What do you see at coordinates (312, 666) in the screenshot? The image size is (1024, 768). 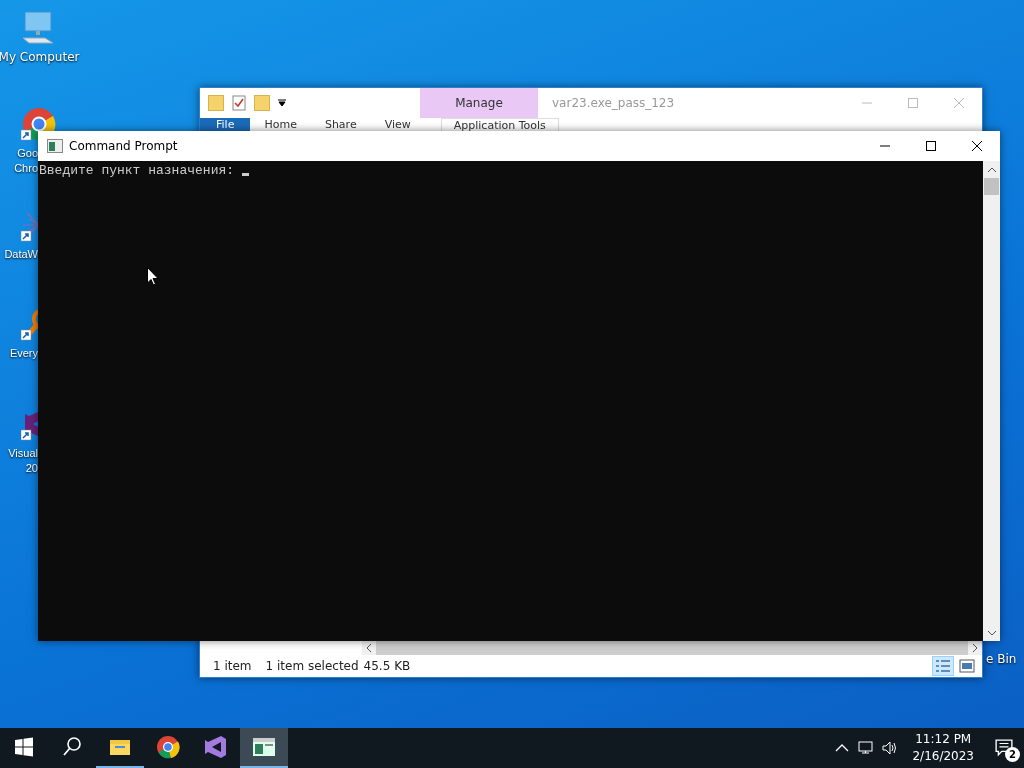 I see `selection-status: 1 item selected` at bounding box center [312, 666].